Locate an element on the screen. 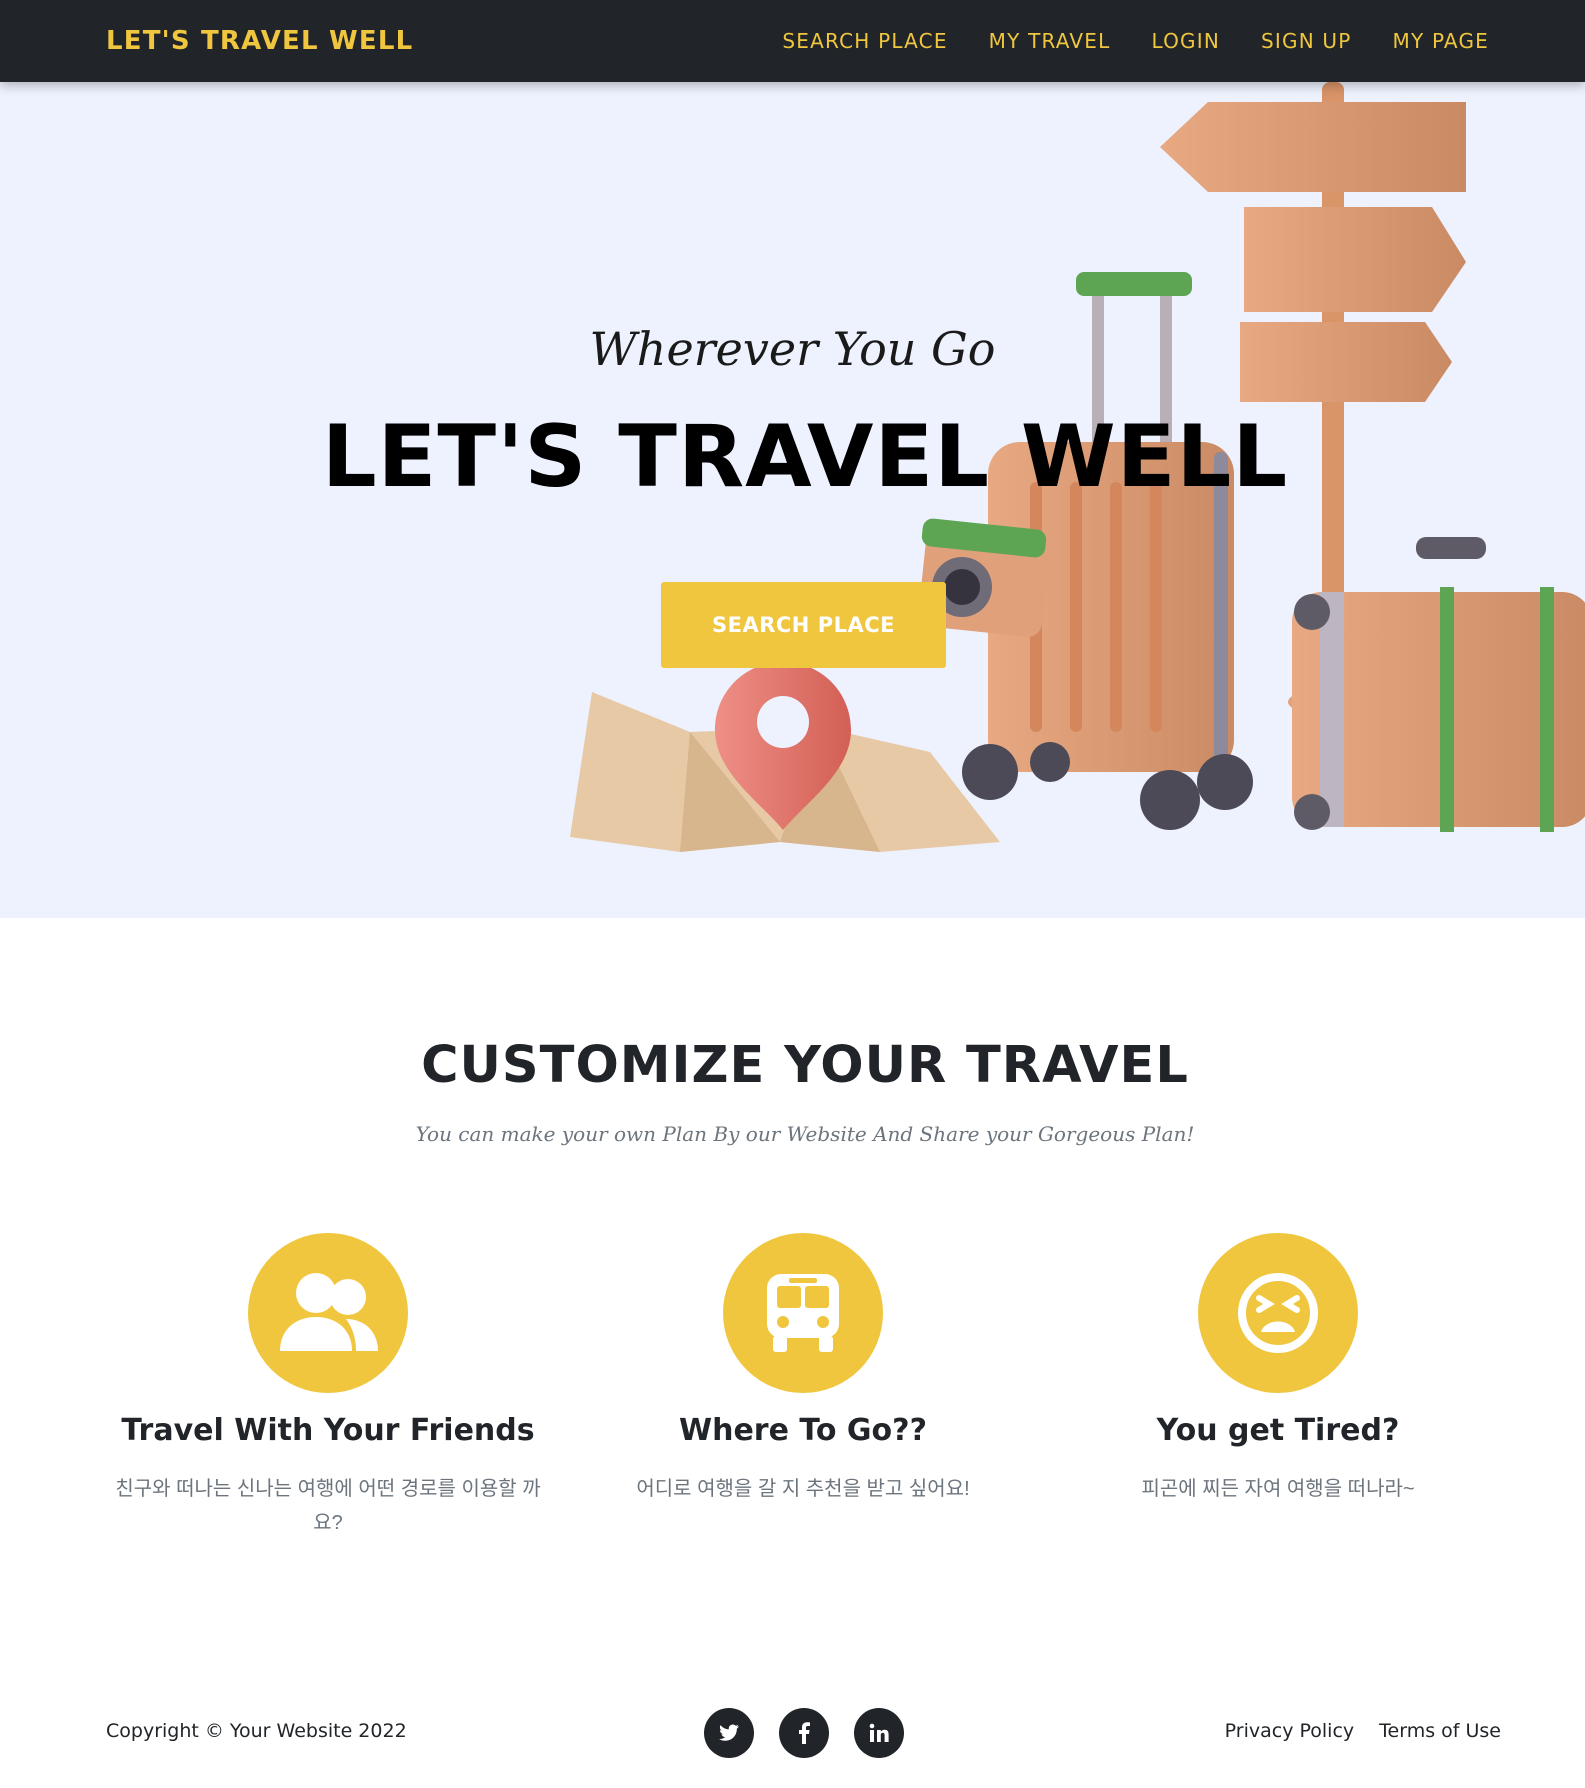  nav-search-place: SEARCH PLACE is located at coordinates (864, 41).